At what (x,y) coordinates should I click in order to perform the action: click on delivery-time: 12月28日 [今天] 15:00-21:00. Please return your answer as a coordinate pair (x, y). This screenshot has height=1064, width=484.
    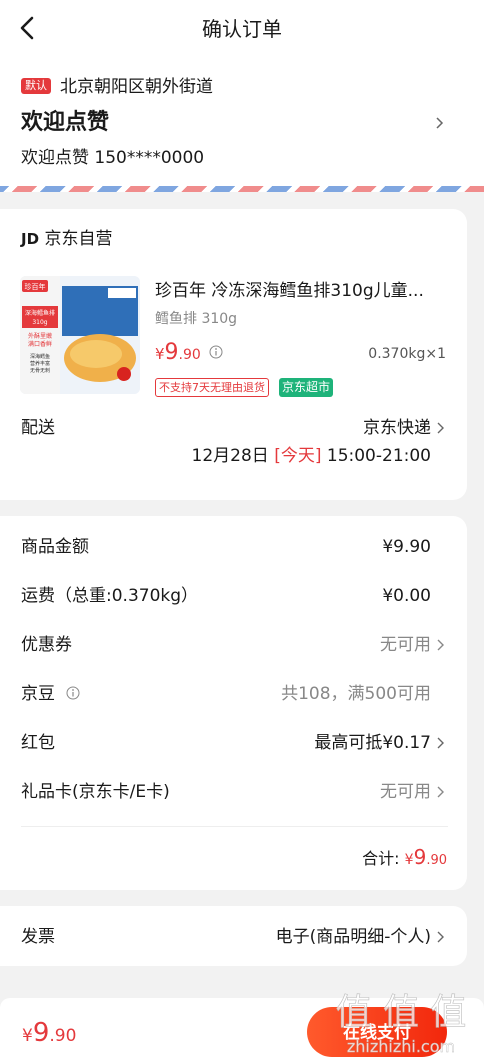
    Looking at the image, I should click on (311, 456).